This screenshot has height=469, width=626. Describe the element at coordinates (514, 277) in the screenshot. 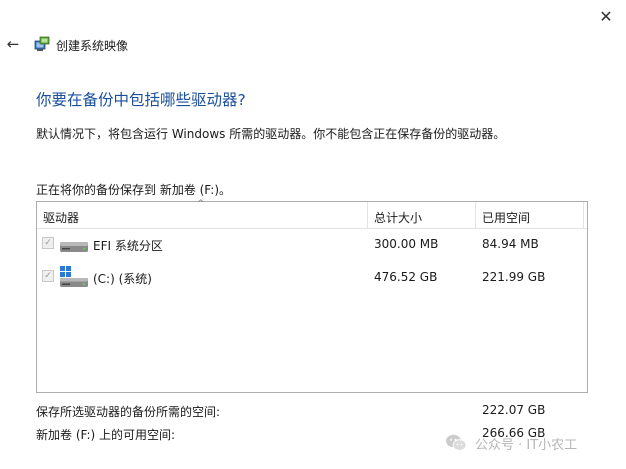

I see `drive-used-space: 221.99 GB` at that location.